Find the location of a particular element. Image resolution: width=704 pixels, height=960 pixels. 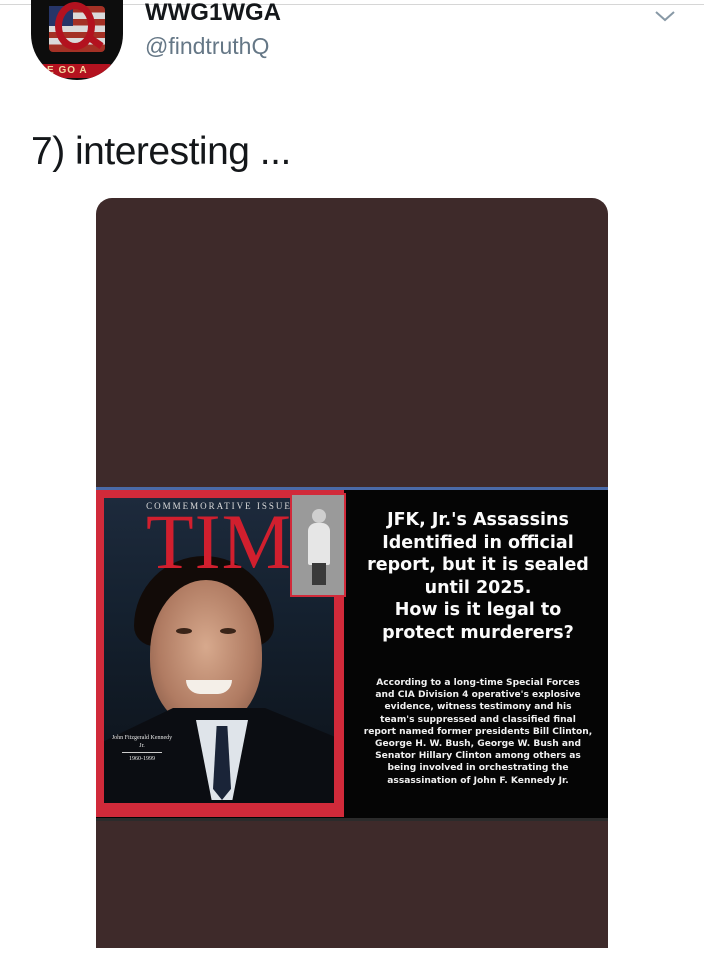

chevron-down-icon is located at coordinates (665, 16).